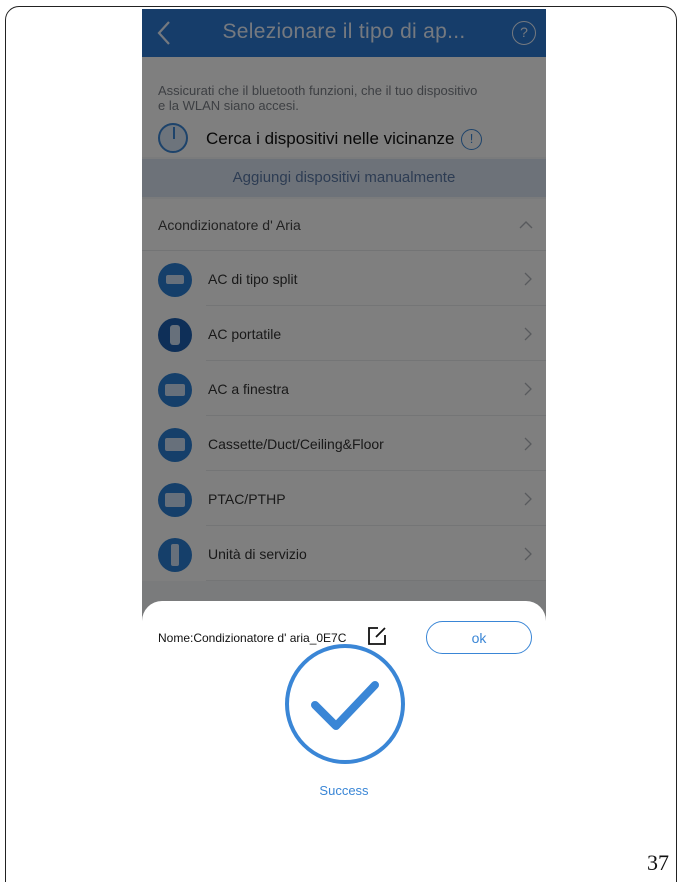  What do you see at coordinates (344, 790) in the screenshot?
I see `success-label: Success` at bounding box center [344, 790].